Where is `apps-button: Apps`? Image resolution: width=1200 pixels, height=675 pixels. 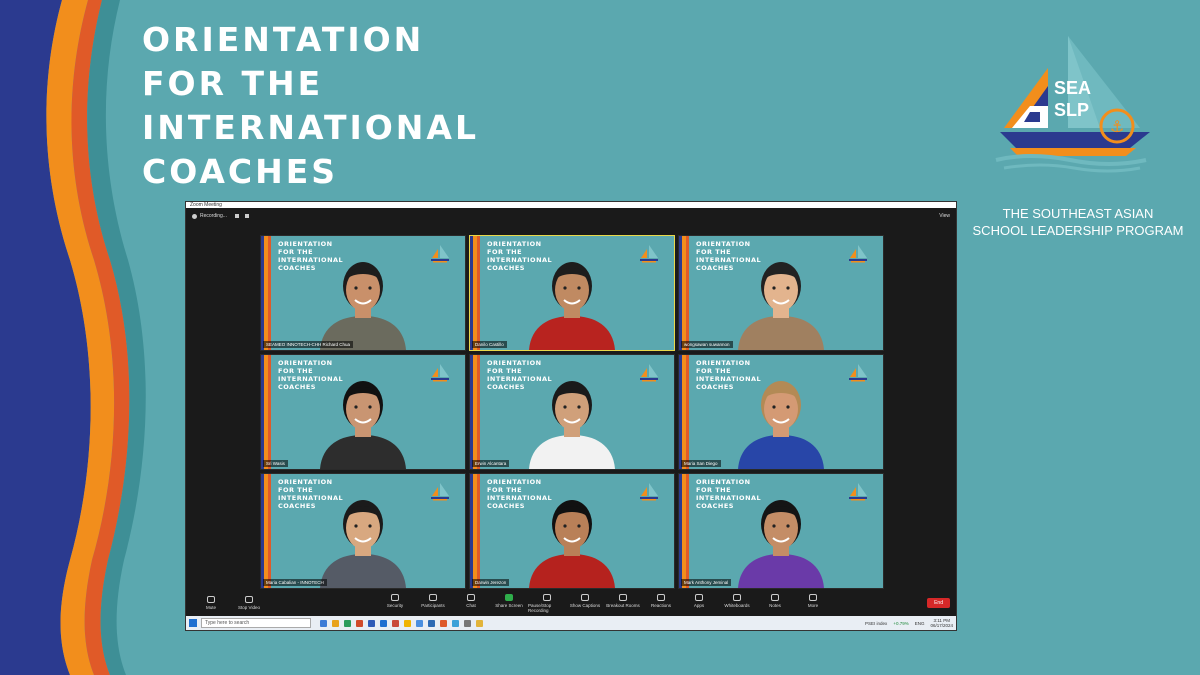
apps-button: Apps is located at coordinates (699, 603).